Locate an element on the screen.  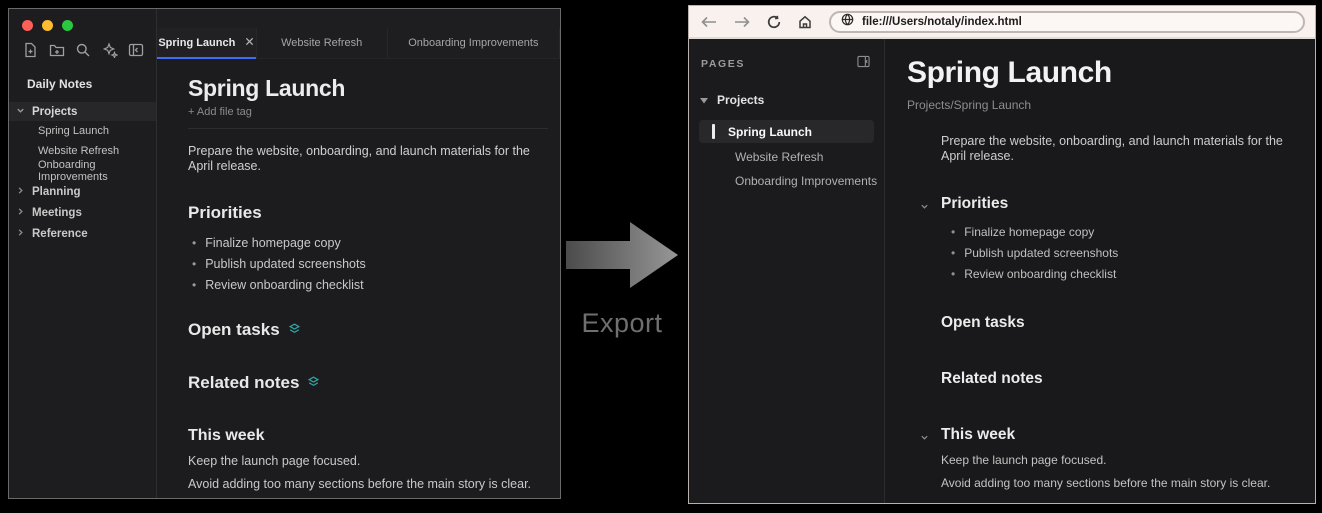
export-label: Export is located at coordinates (622, 323).